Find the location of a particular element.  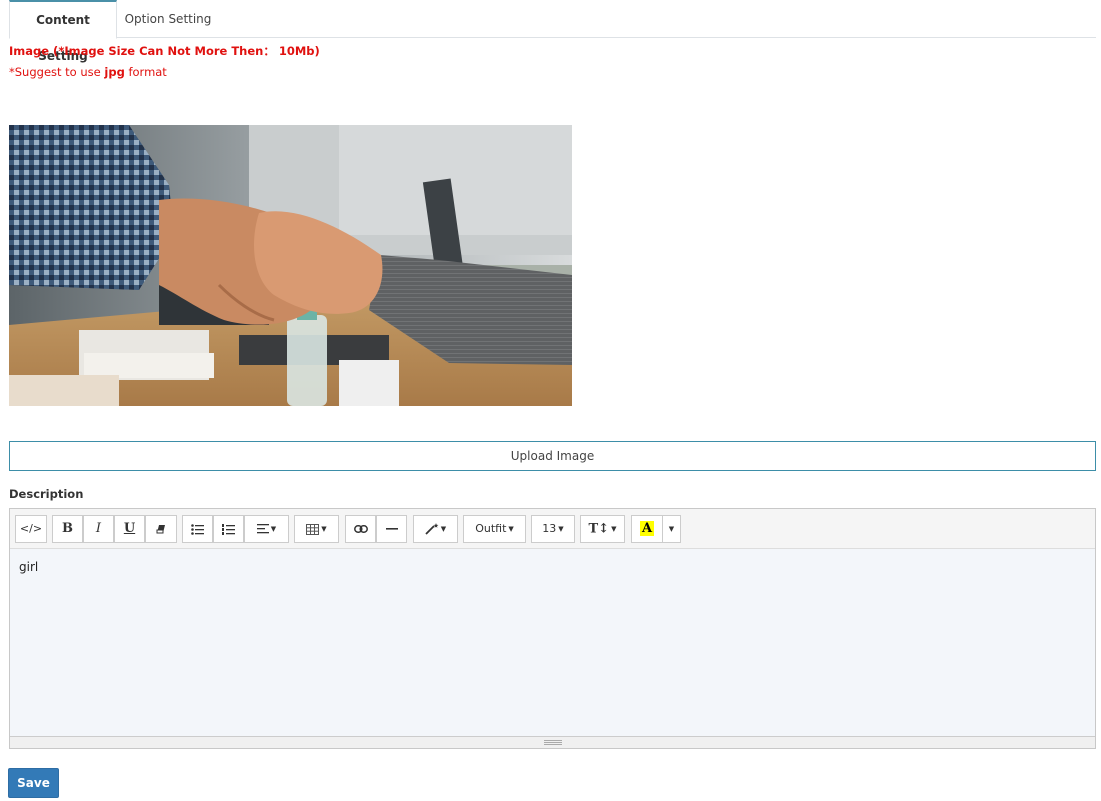

italic-icon: I is located at coordinates (98, 528).